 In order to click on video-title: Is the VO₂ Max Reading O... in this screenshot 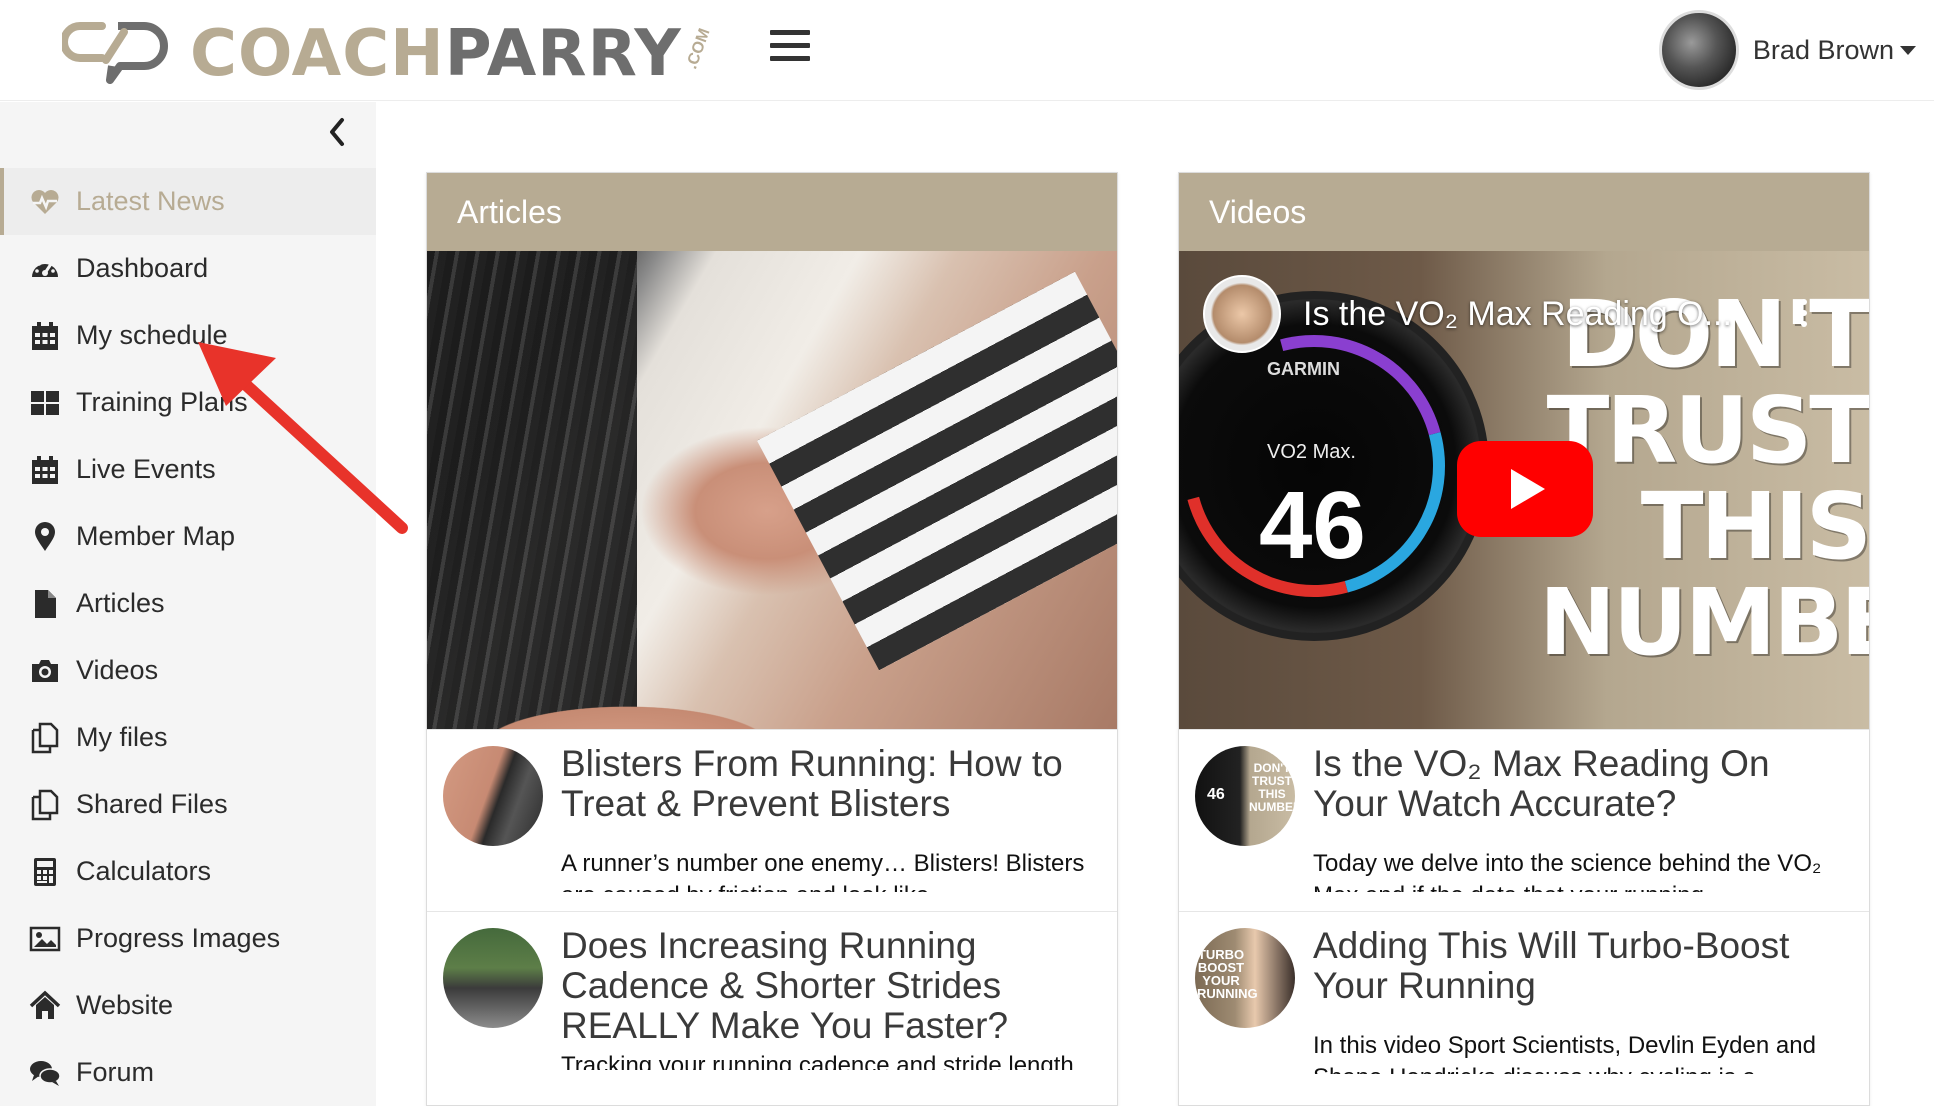, I will do `click(1517, 314)`.